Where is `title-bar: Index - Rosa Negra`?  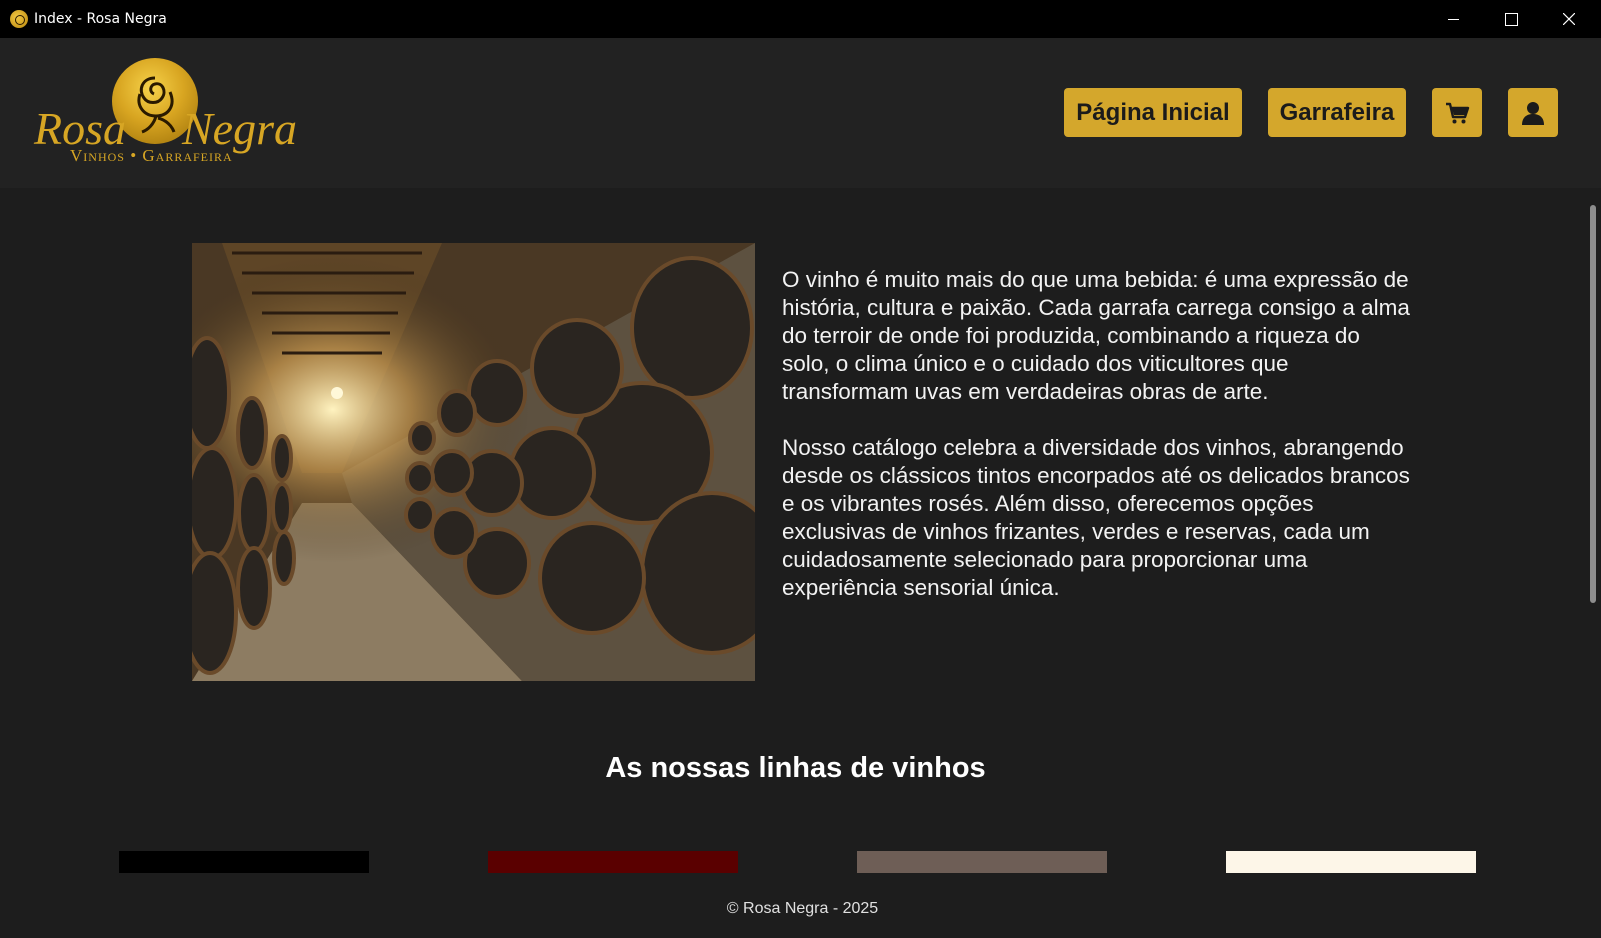
title-bar: Index - Rosa Negra is located at coordinates (800, 19).